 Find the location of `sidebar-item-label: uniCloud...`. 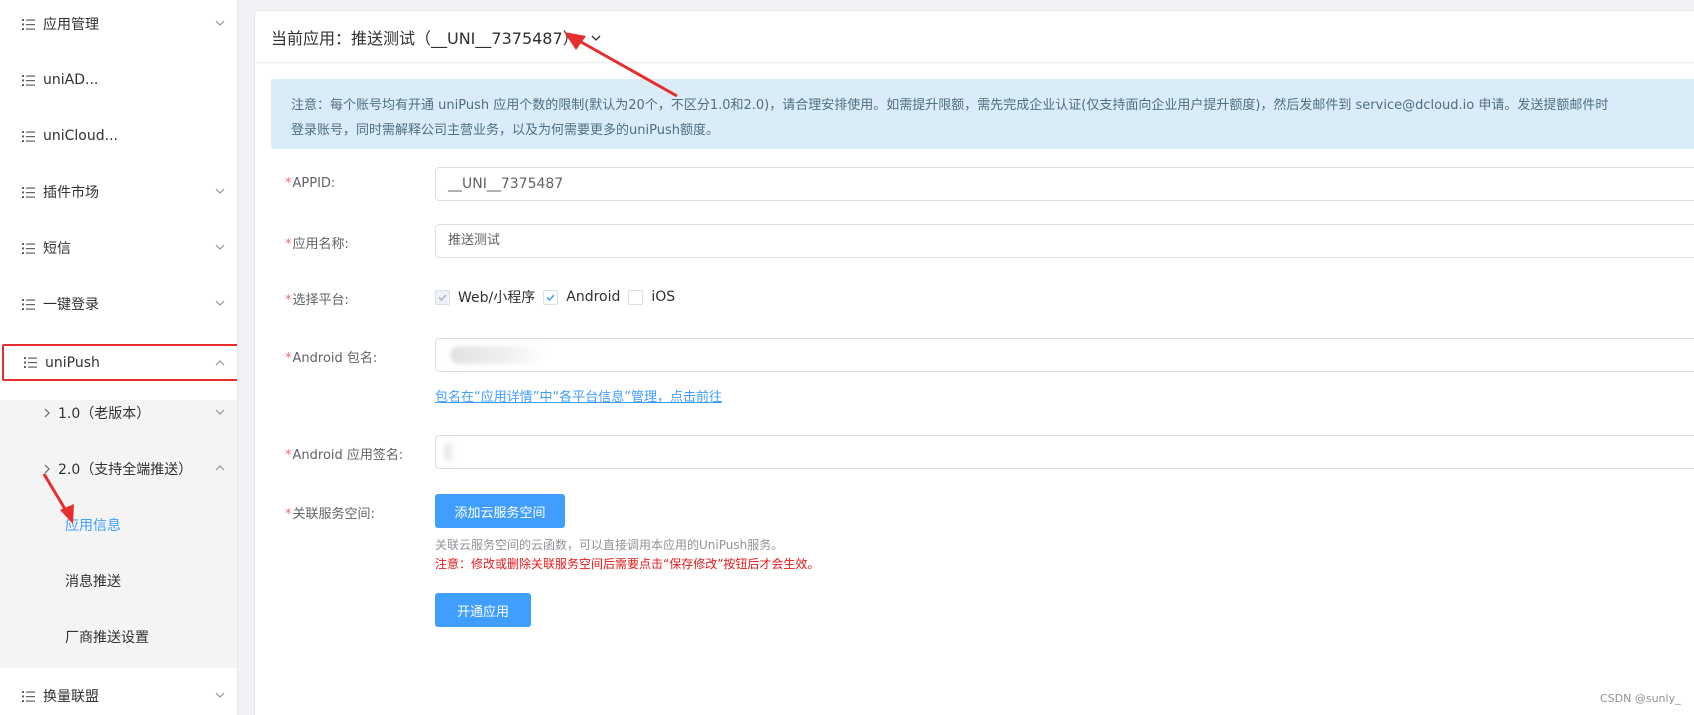

sidebar-item-label: uniCloud... is located at coordinates (80, 136).